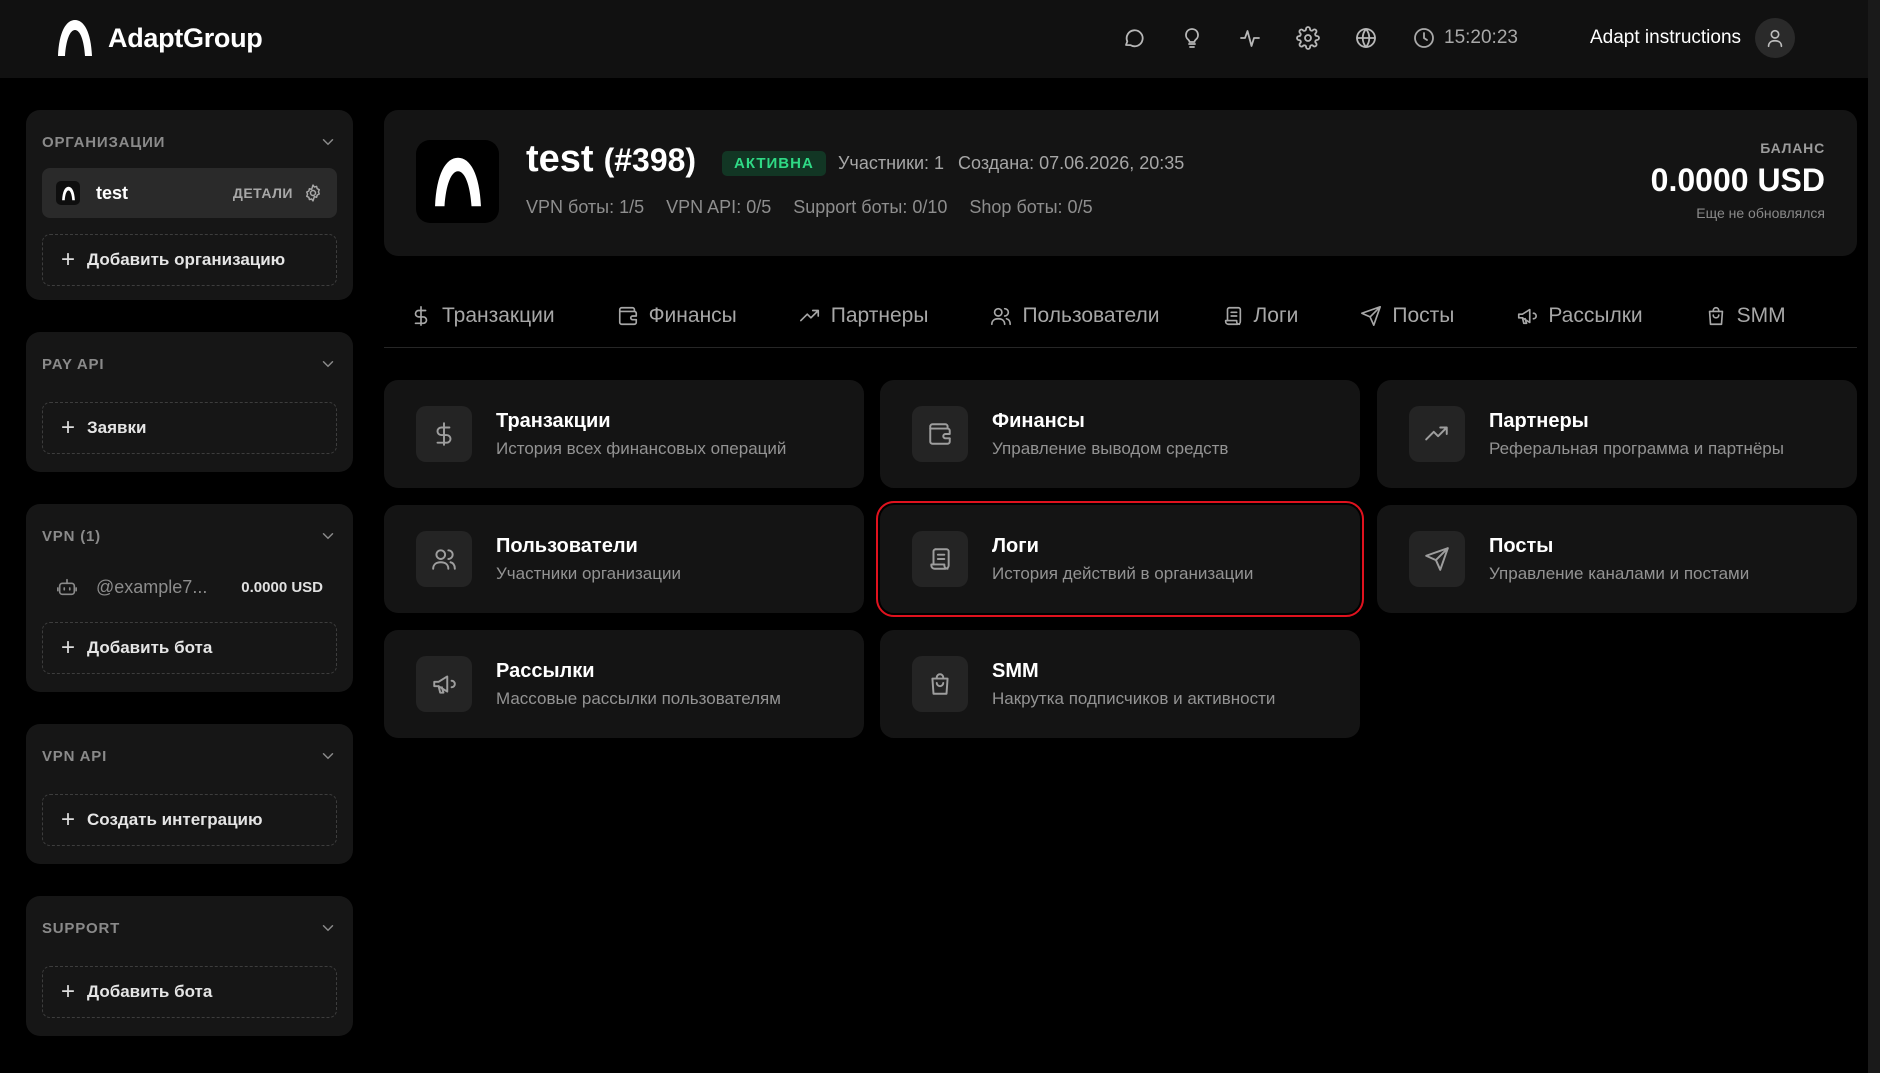 This screenshot has width=1880, height=1073. I want to click on created-date: Создана: 07.06.2026, 20:35, so click(1071, 163).